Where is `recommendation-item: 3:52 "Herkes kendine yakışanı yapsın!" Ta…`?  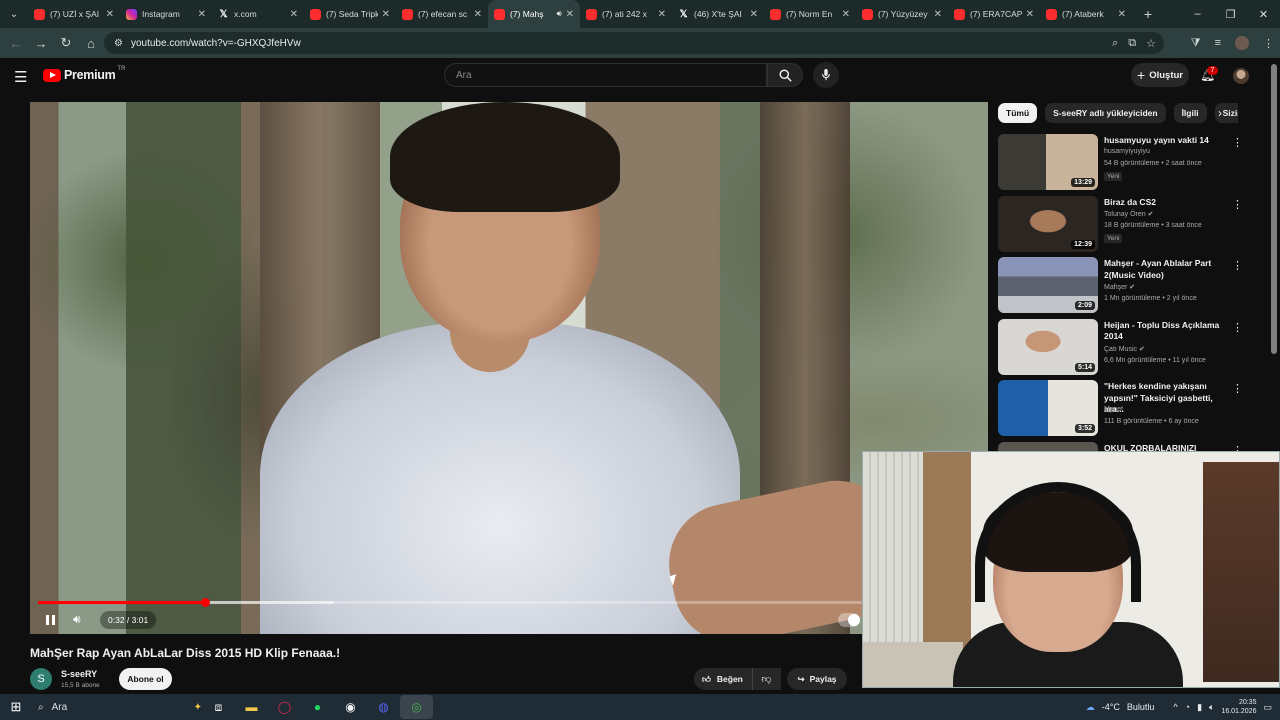
recommendation-item: 3:52 "Herkes kendine yakışanı yapsın!" Ta… is located at coordinates (1122, 408).